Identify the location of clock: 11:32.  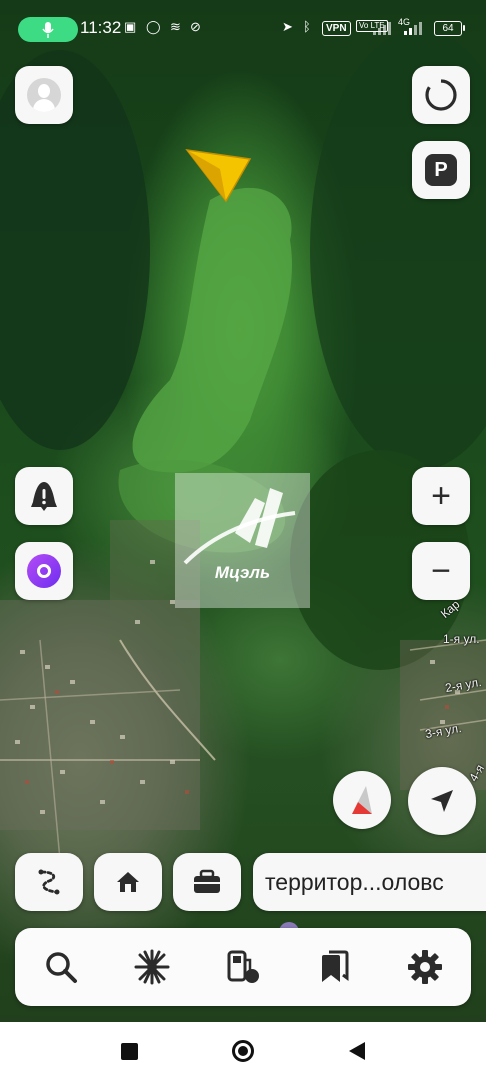
(101, 27).